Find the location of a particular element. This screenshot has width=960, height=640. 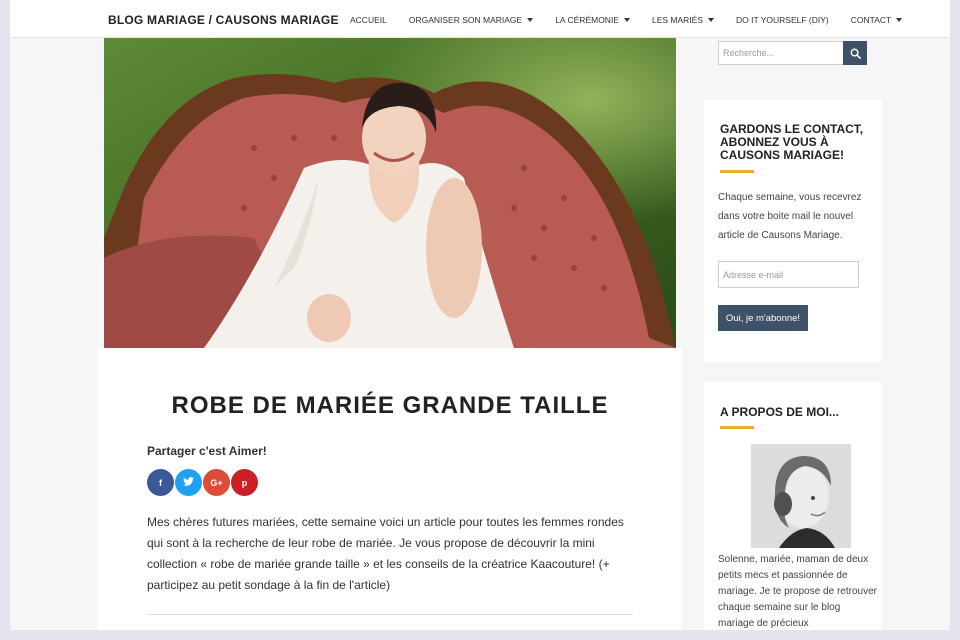

subscribe-button: Oui, je m'abonne! is located at coordinates (763, 318).